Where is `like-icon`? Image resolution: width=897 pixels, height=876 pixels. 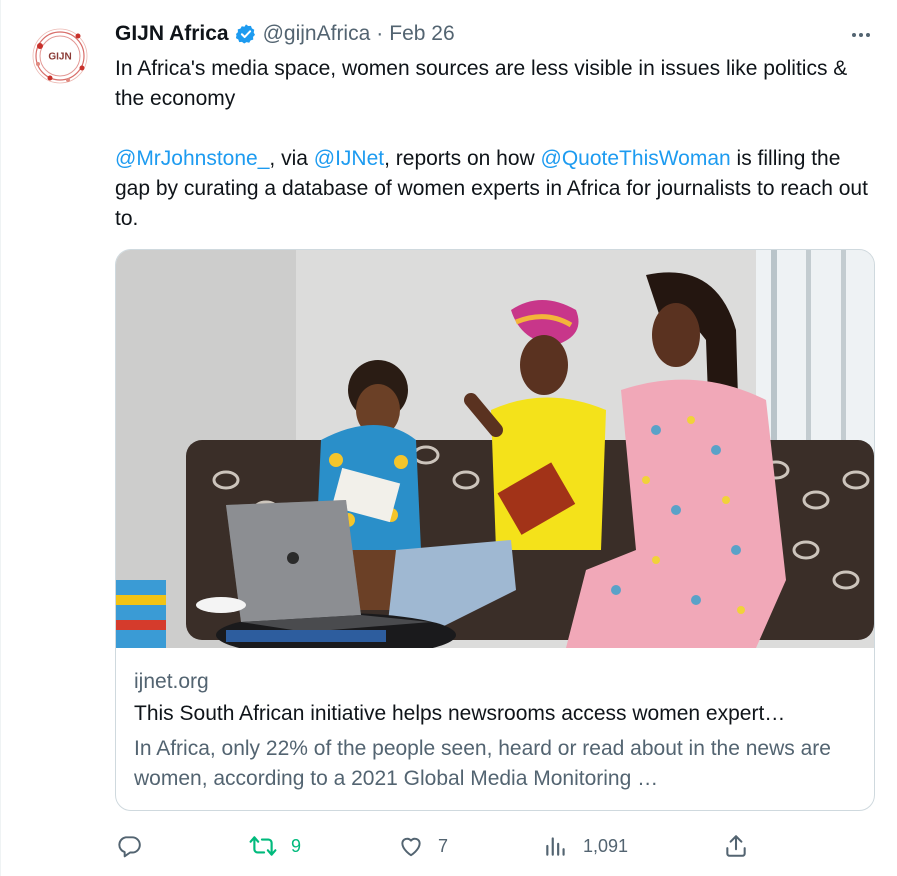
like-icon is located at coordinates (411, 847).